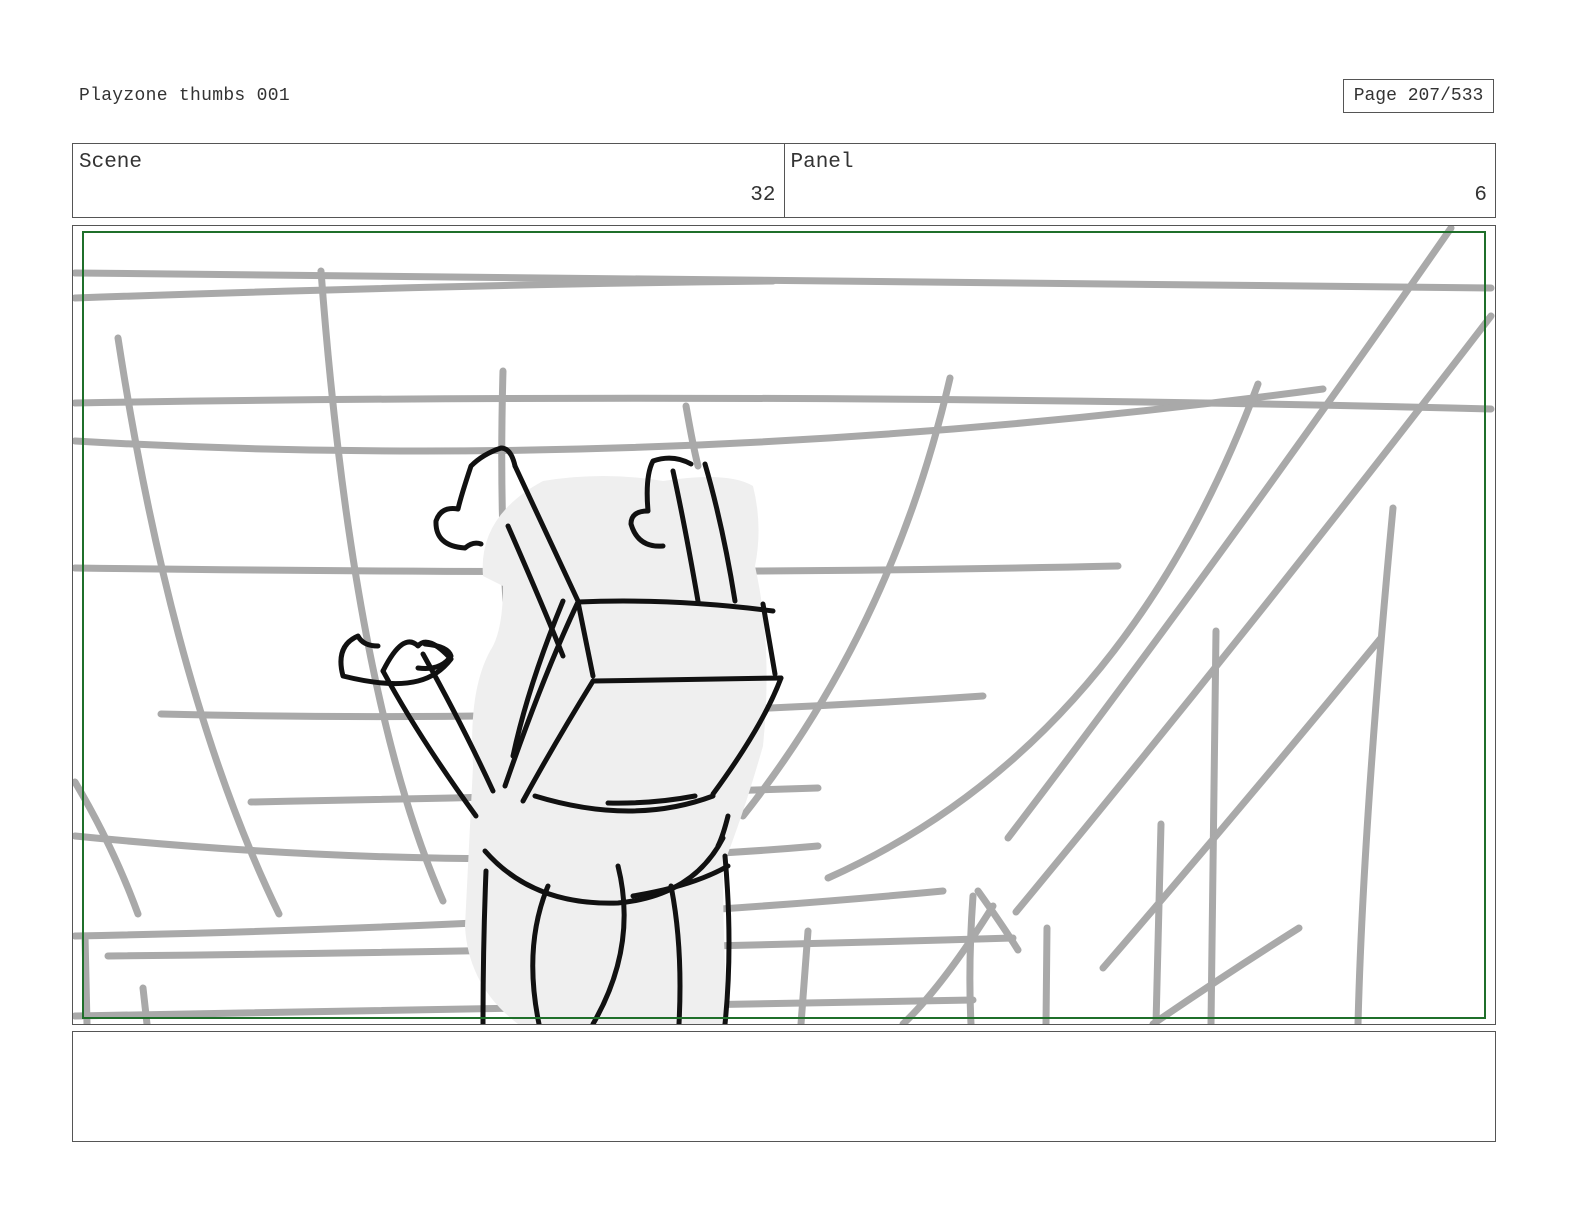 The height and width of the screenshot is (1224, 1584). I want to click on notes-box, so click(784, 1086).